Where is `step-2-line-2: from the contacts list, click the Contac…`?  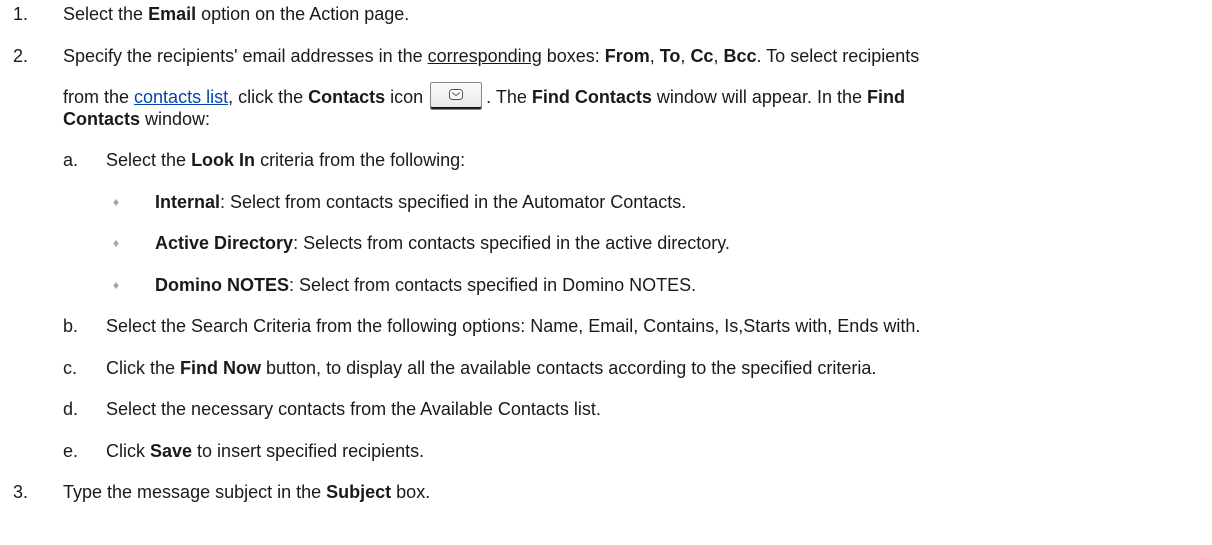
step-2-line-2: from the contacts list, click the Contac… is located at coordinates (484, 96).